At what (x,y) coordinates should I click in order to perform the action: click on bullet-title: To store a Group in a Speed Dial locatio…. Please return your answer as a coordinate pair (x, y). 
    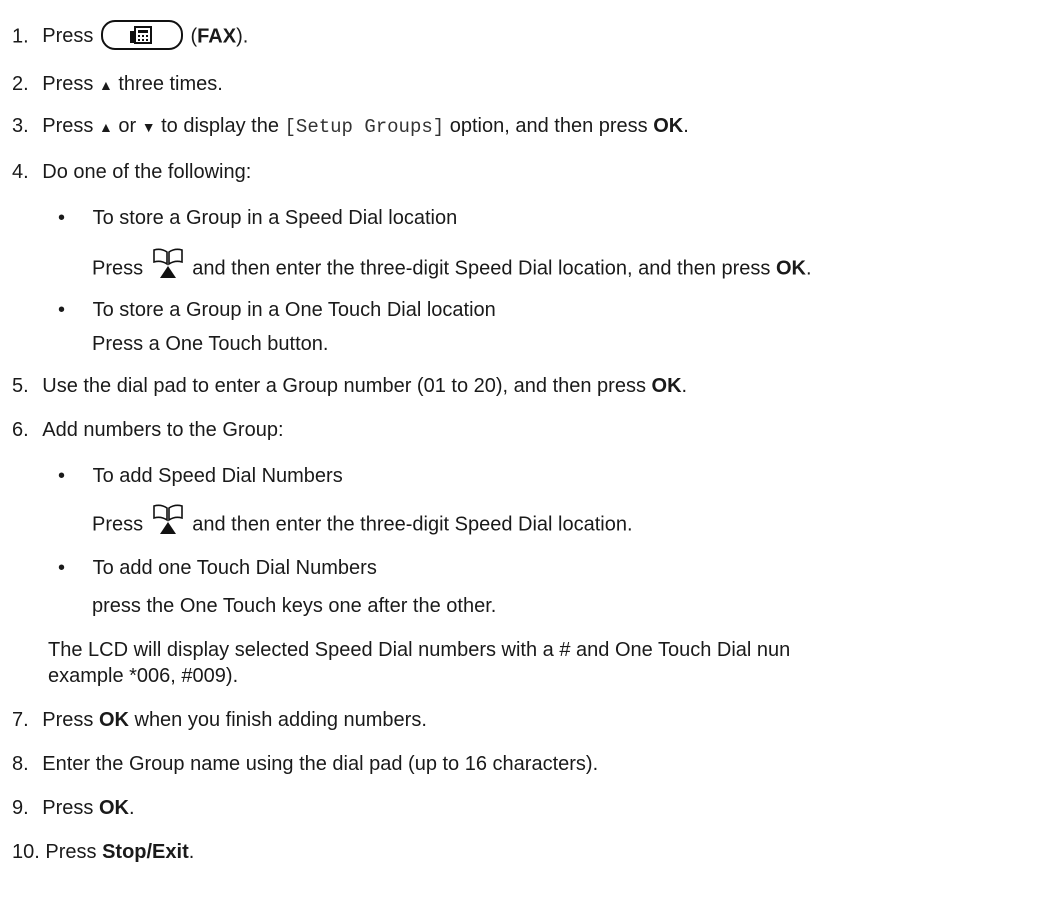
    Looking at the image, I should click on (275, 218).